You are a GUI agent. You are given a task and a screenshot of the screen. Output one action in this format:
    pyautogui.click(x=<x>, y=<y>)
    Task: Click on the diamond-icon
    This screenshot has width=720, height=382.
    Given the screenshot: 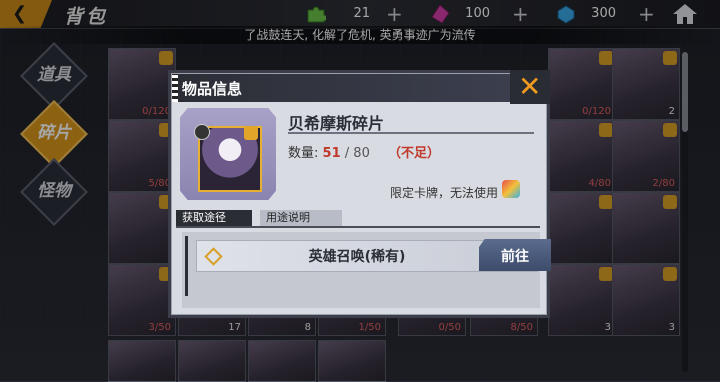 What is the action you would take?
    pyautogui.click(x=213, y=256)
    